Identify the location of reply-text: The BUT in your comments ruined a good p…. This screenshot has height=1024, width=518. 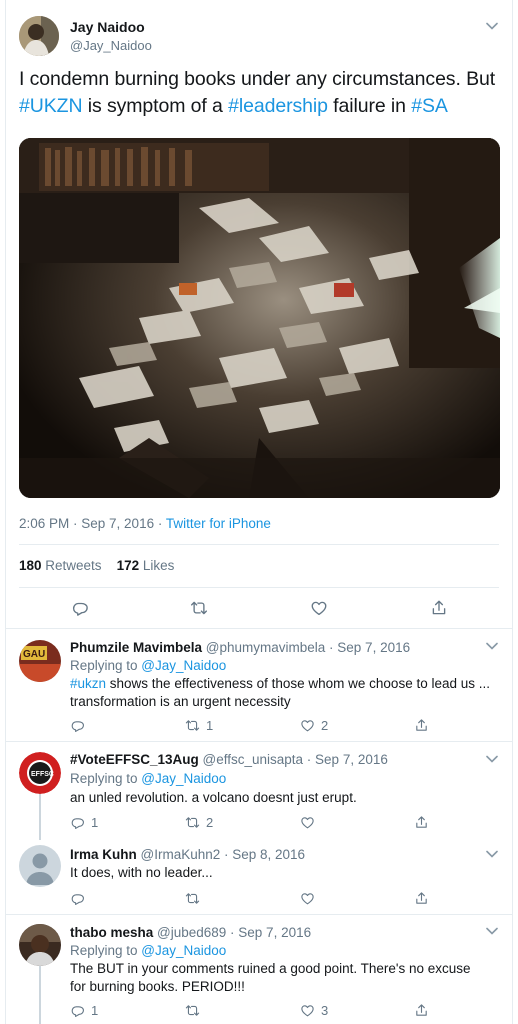
(280, 978).